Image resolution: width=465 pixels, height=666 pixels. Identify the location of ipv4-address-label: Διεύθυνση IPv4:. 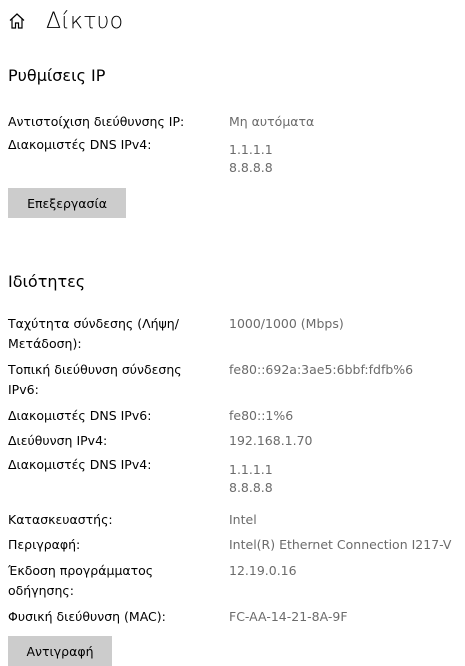
(58, 440).